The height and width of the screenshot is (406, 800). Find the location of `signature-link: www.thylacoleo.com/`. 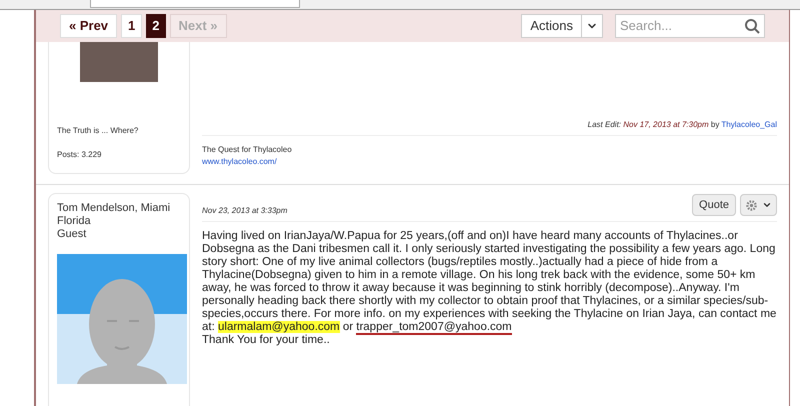

signature-link: www.thylacoleo.com/ is located at coordinates (489, 162).